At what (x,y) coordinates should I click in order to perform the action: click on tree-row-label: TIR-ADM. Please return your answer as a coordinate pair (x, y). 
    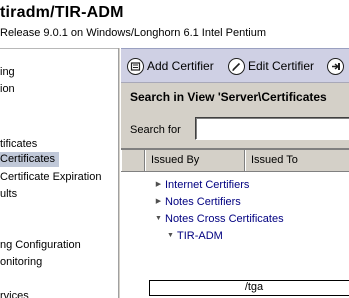
    Looking at the image, I should click on (200, 236).